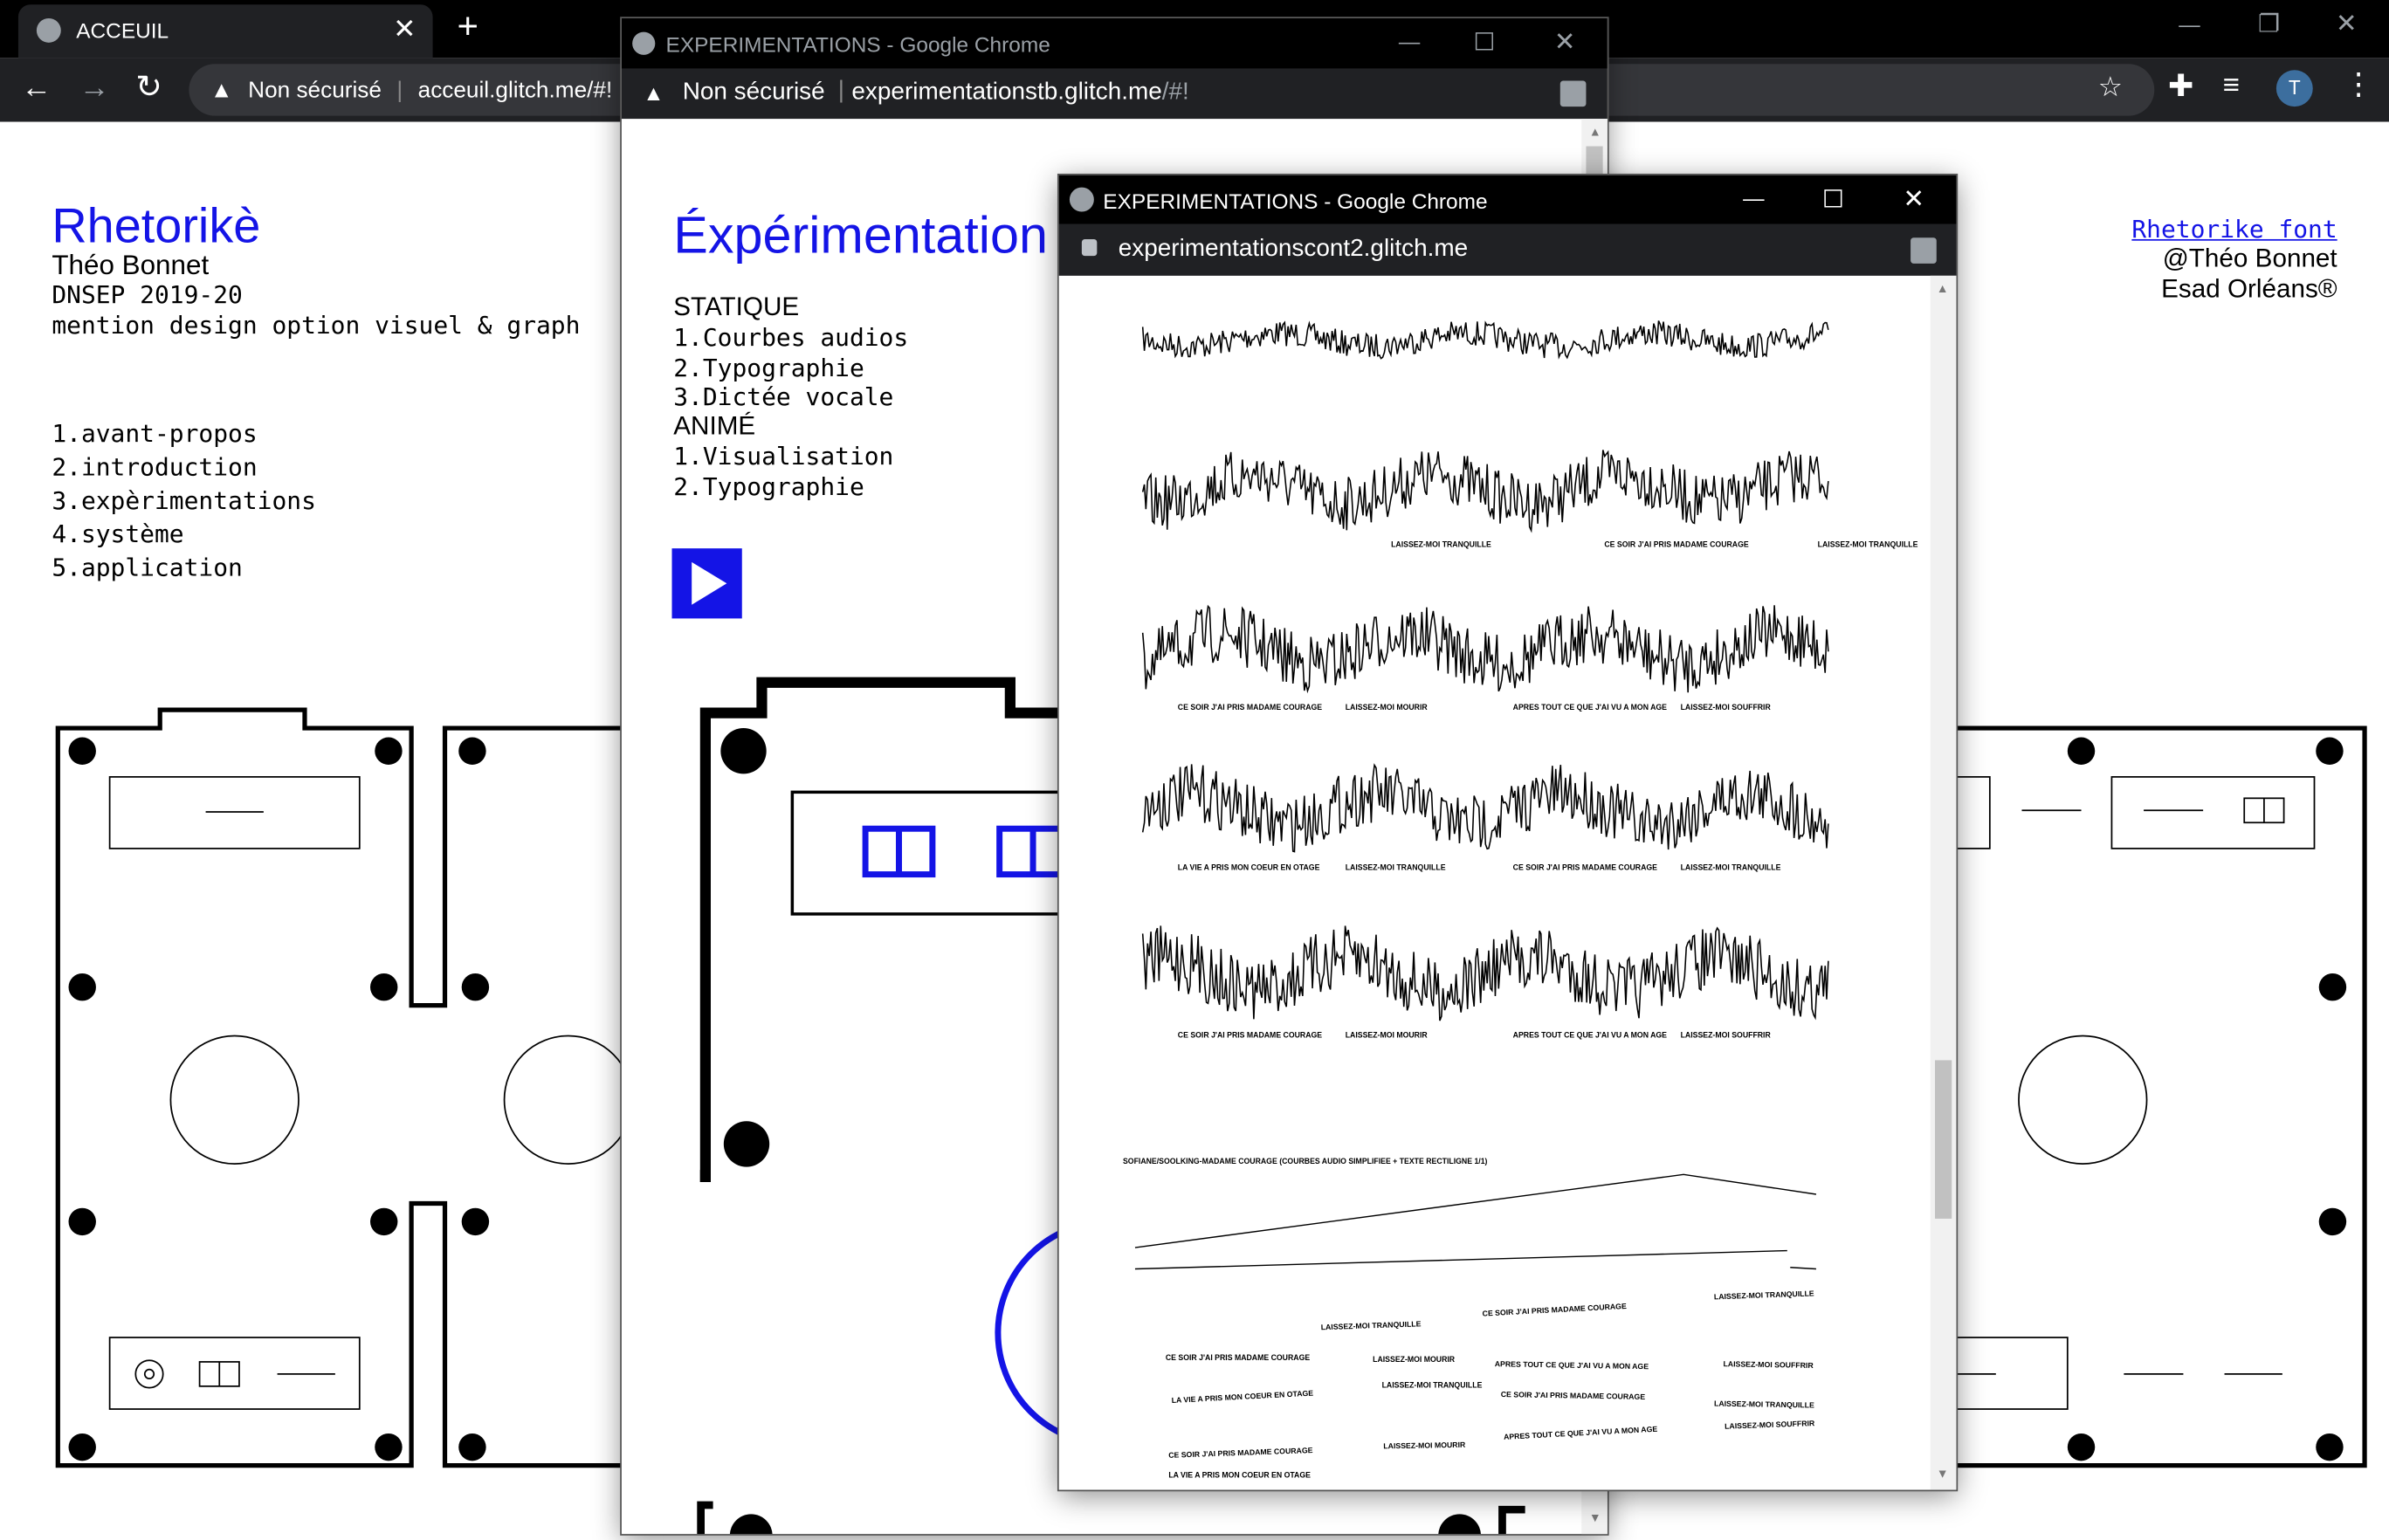  I want to click on nav-item: 5.application, so click(184, 569).